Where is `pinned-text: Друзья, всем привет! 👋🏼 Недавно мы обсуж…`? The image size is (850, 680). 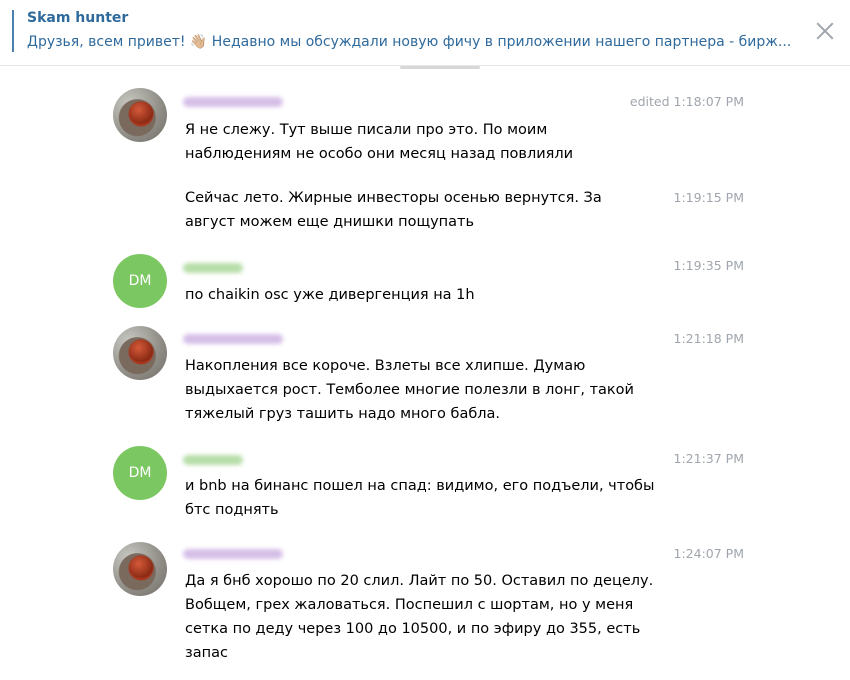
pinned-text: Друзья, всем привет! 👋🏼 Недавно мы обсуж… is located at coordinates (417, 42).